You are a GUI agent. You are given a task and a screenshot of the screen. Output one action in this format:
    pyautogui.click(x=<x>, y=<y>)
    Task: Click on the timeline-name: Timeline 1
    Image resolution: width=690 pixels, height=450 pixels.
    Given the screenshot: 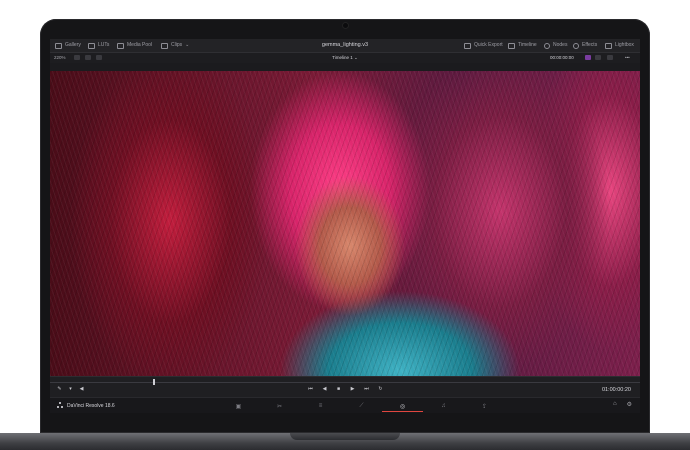 What is the action you would take?
    pyautogui.click(x=342, y=57)
    